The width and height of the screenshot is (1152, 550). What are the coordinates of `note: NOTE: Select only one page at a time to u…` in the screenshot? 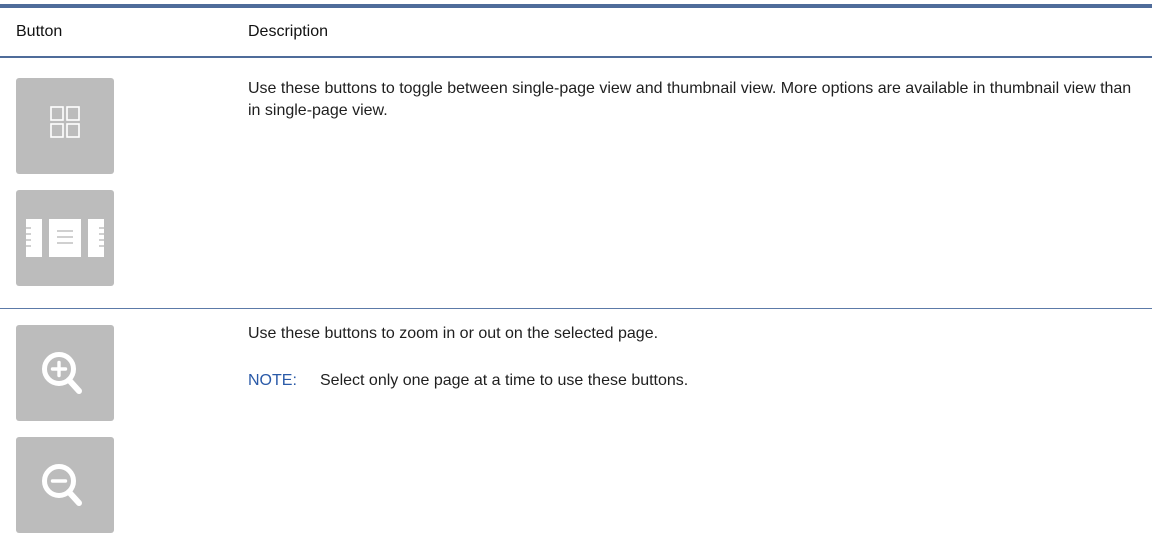 It's located at (468, 381).